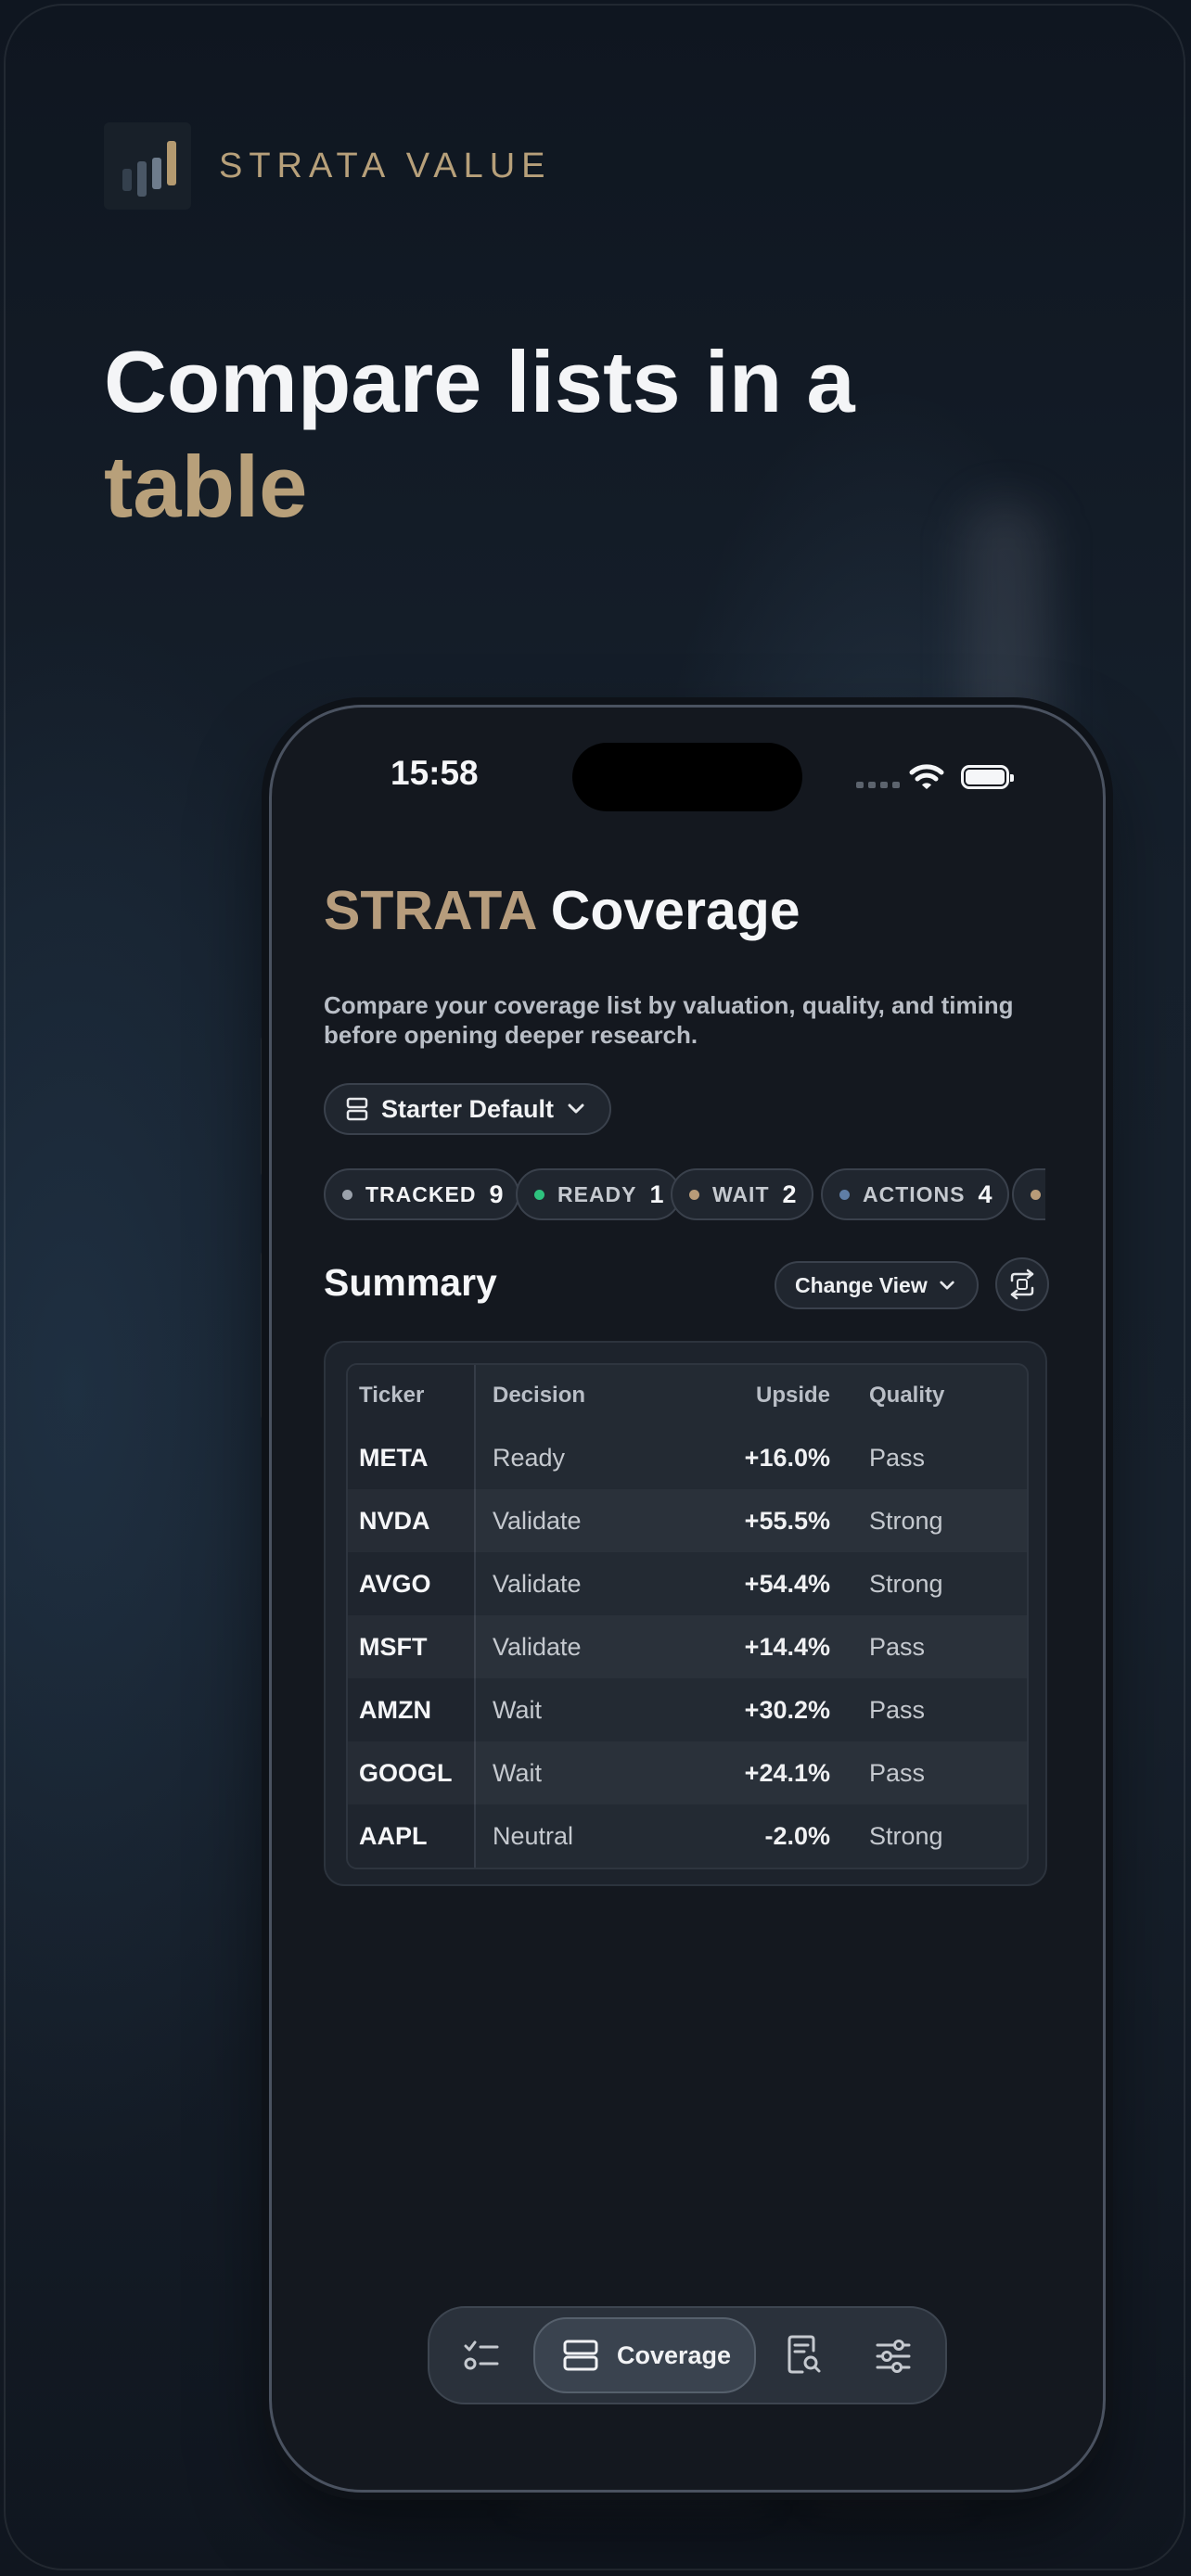  Describe the element at coordinates (497, 1194) in the screenshot. I see `chip-count: 9` at that location.